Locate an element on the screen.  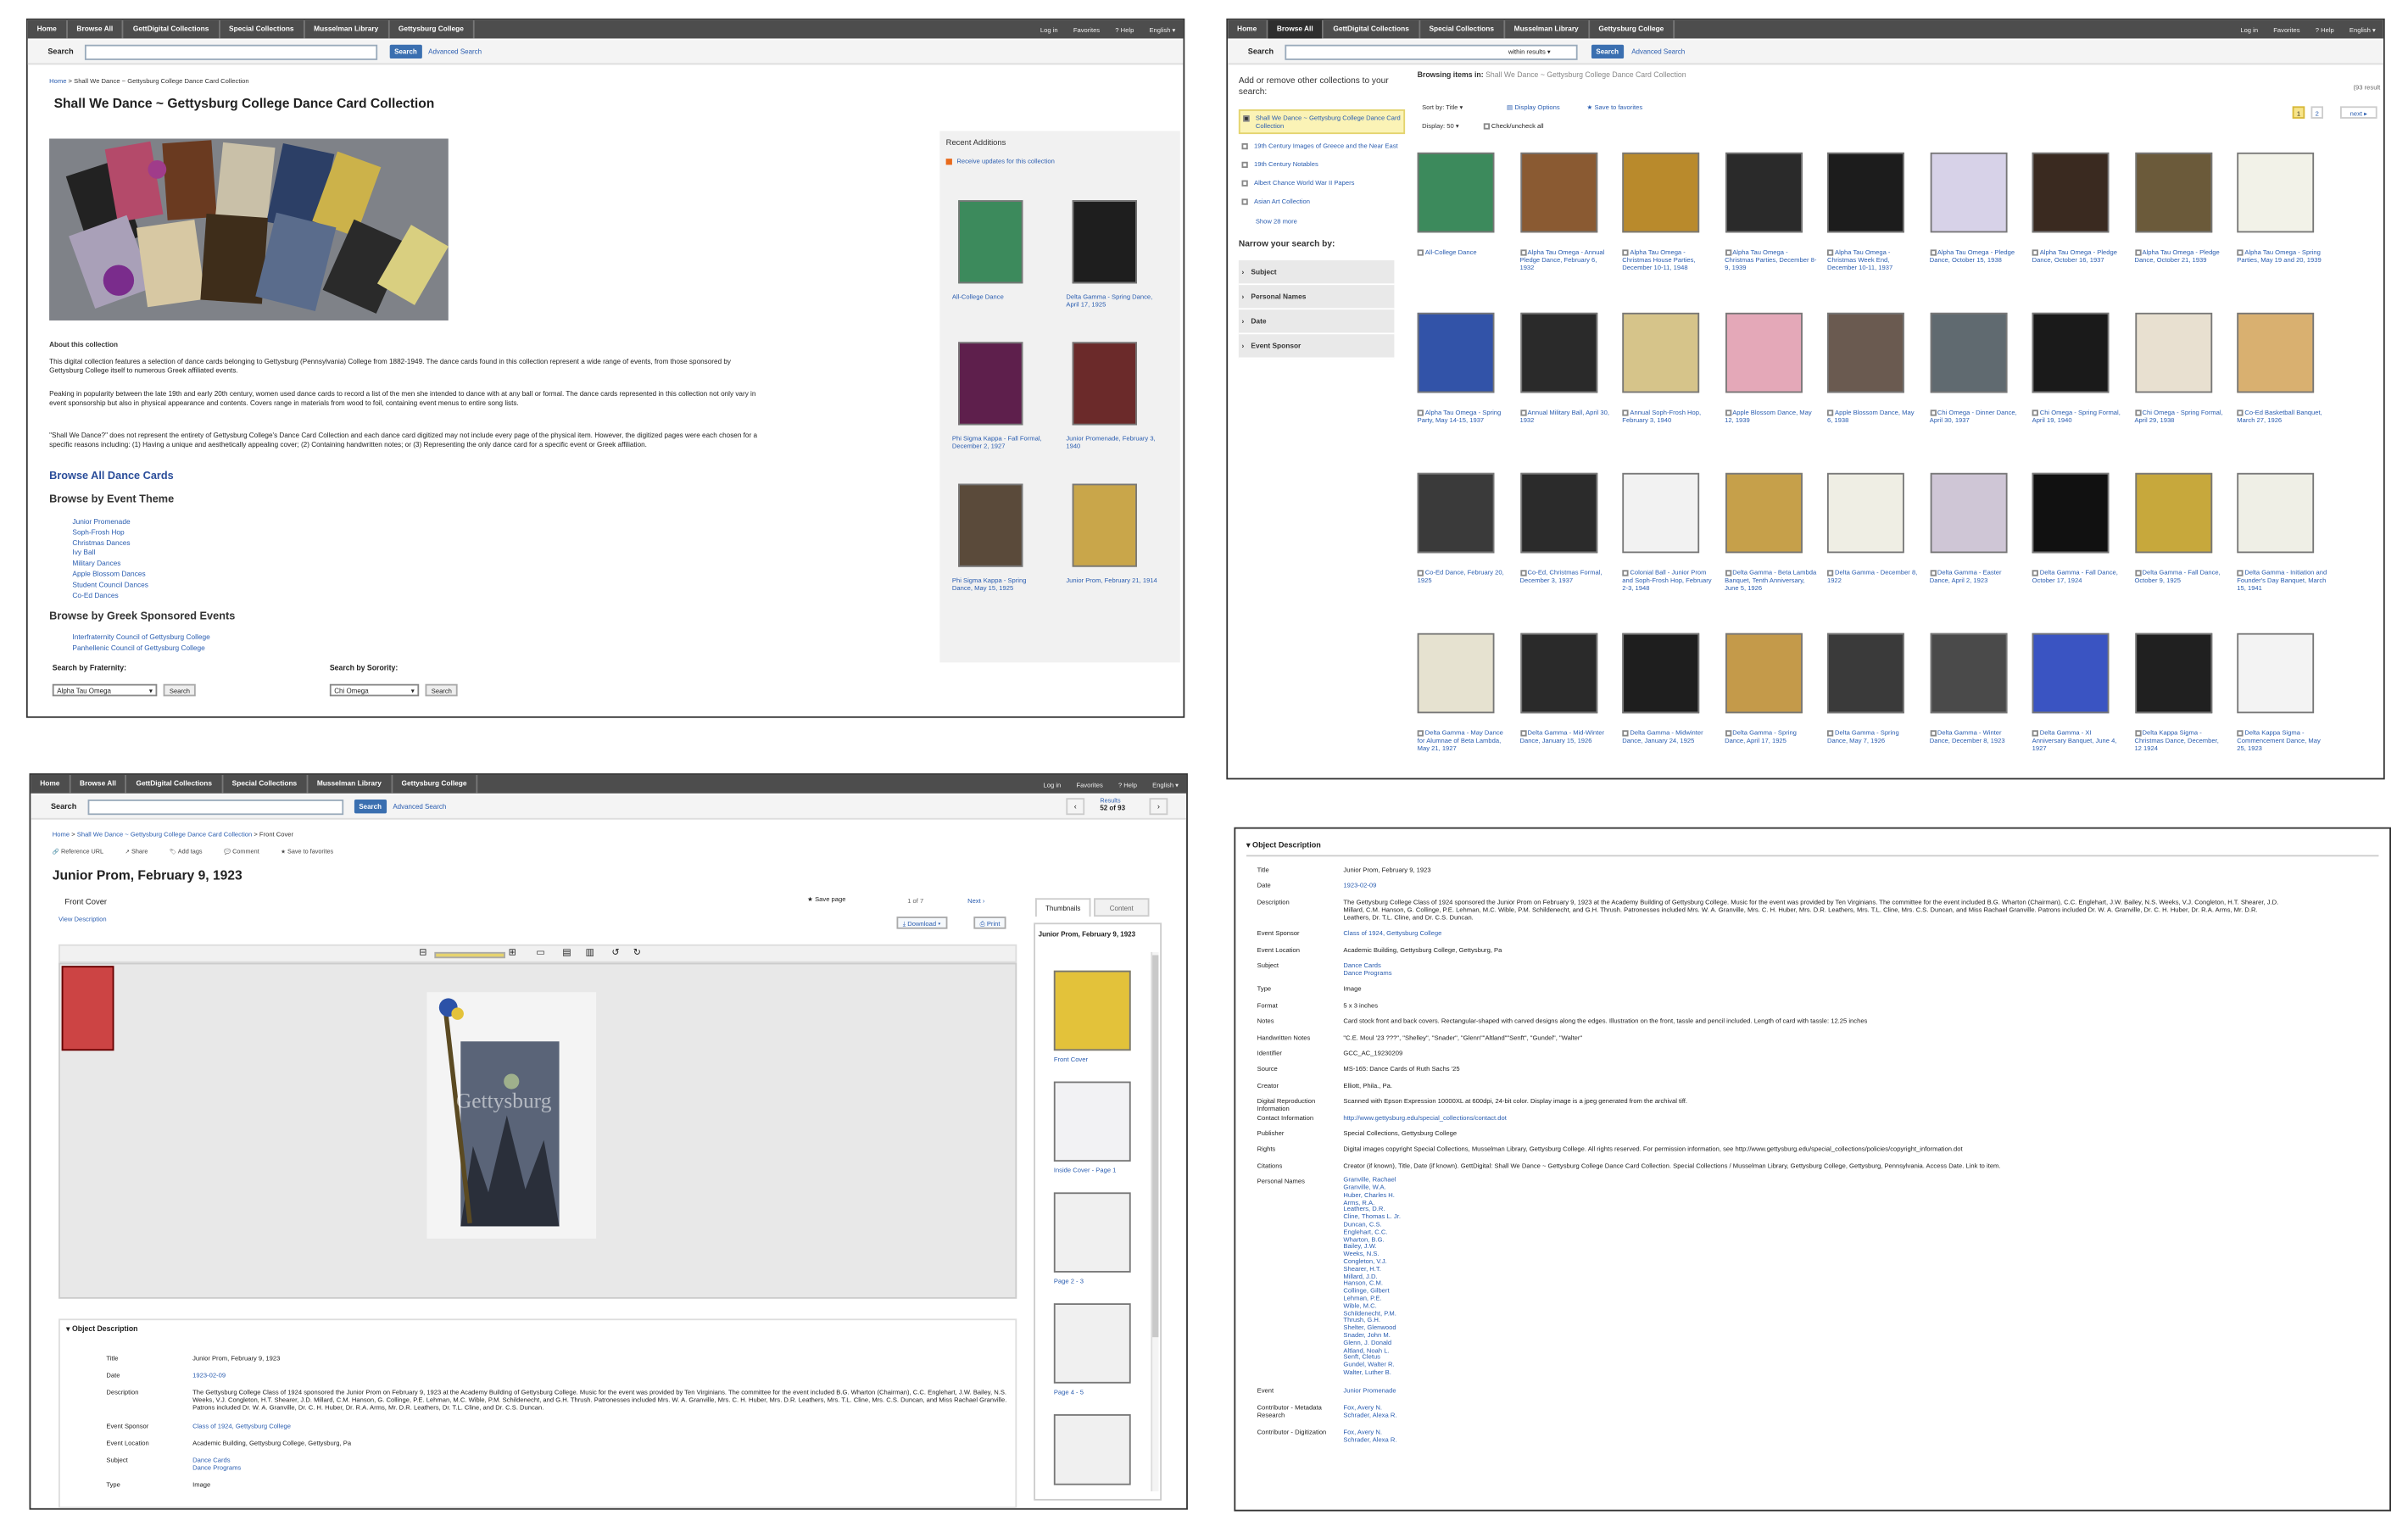
nav-tab-2: GettDigital Collections is located at coordinates (175, 784).